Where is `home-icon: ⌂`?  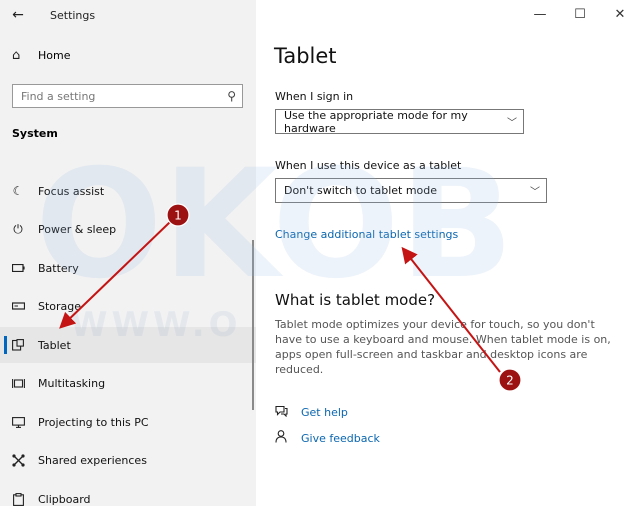
home-icon: ⌂ is located at coordinates (16, 55).